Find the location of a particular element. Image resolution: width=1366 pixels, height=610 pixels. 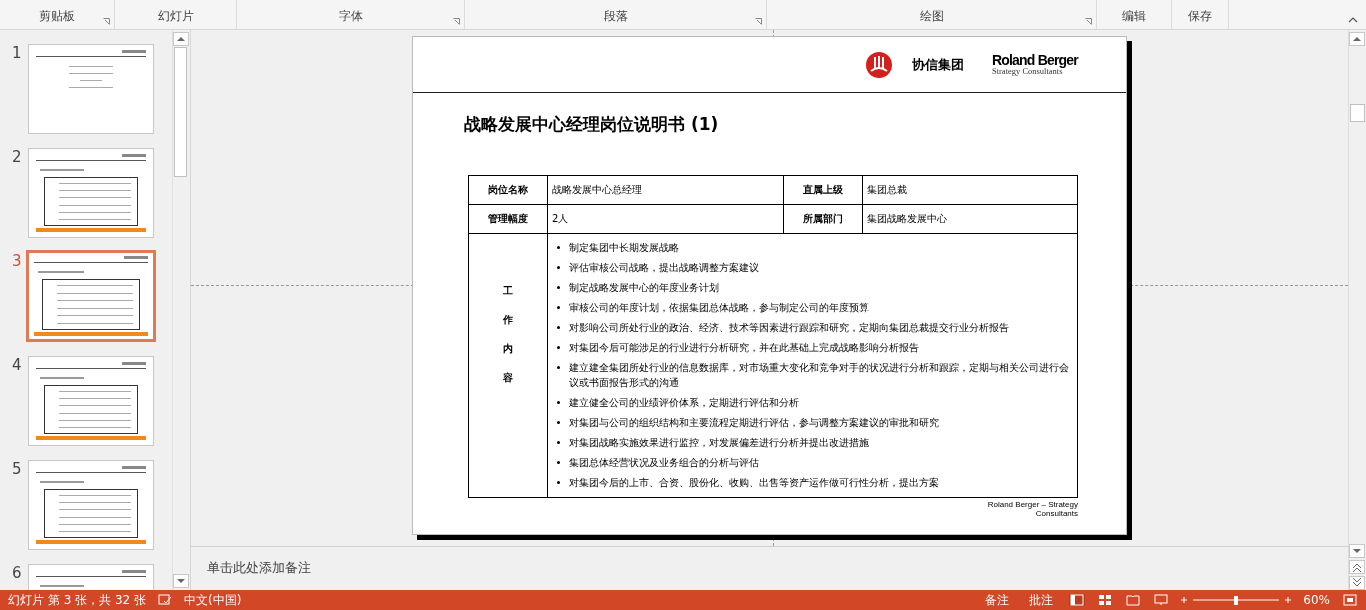

ribbon-group-label: 绘图 is located at coordinates (931, 16).